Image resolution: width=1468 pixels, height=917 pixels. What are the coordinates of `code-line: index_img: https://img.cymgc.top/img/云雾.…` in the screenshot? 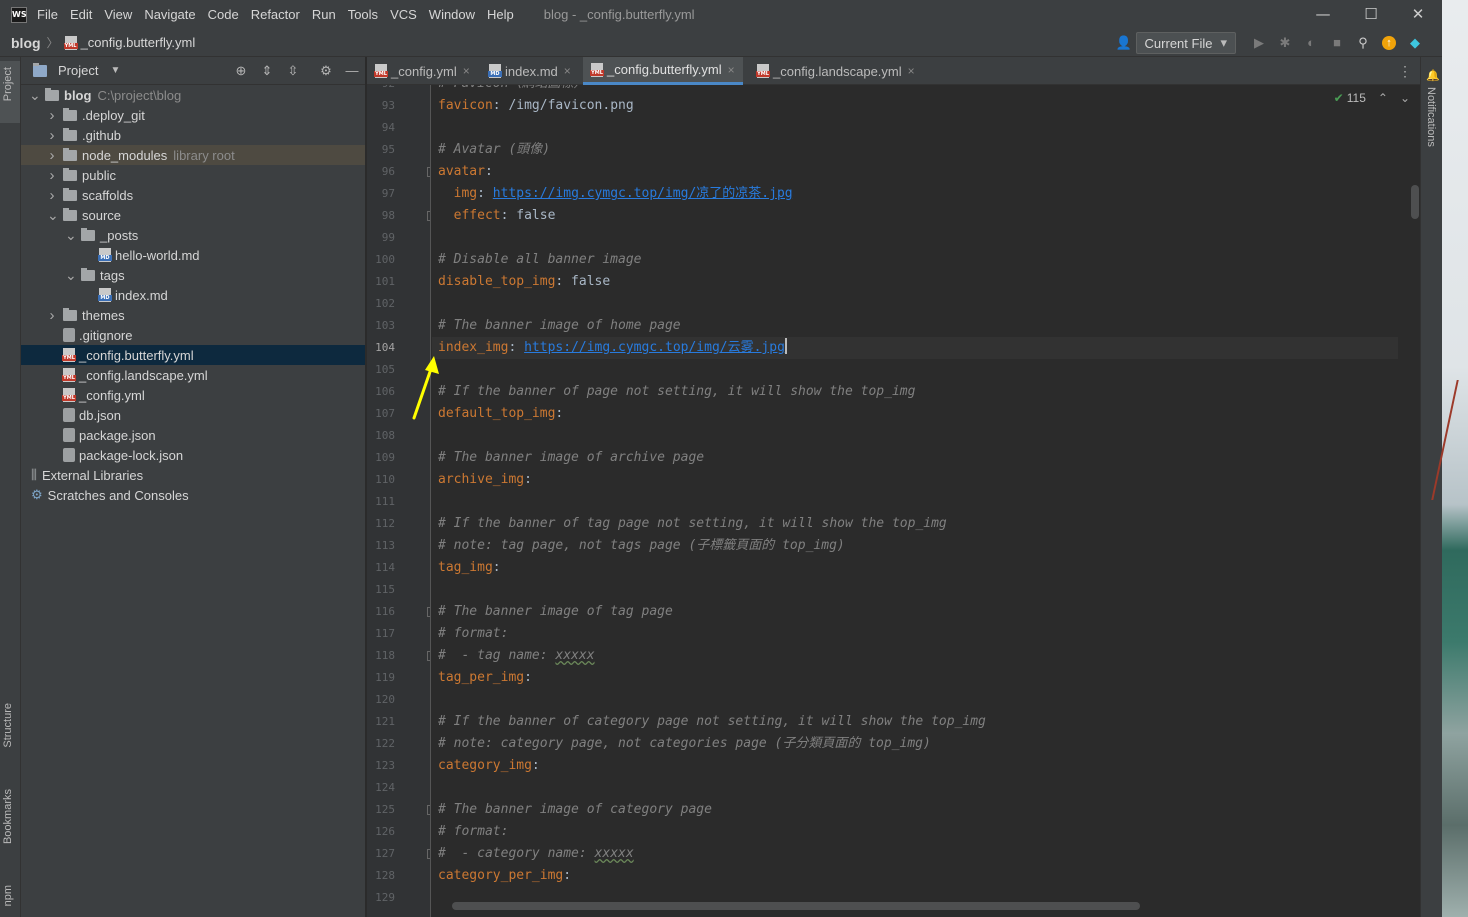 It's located at (612, 348).